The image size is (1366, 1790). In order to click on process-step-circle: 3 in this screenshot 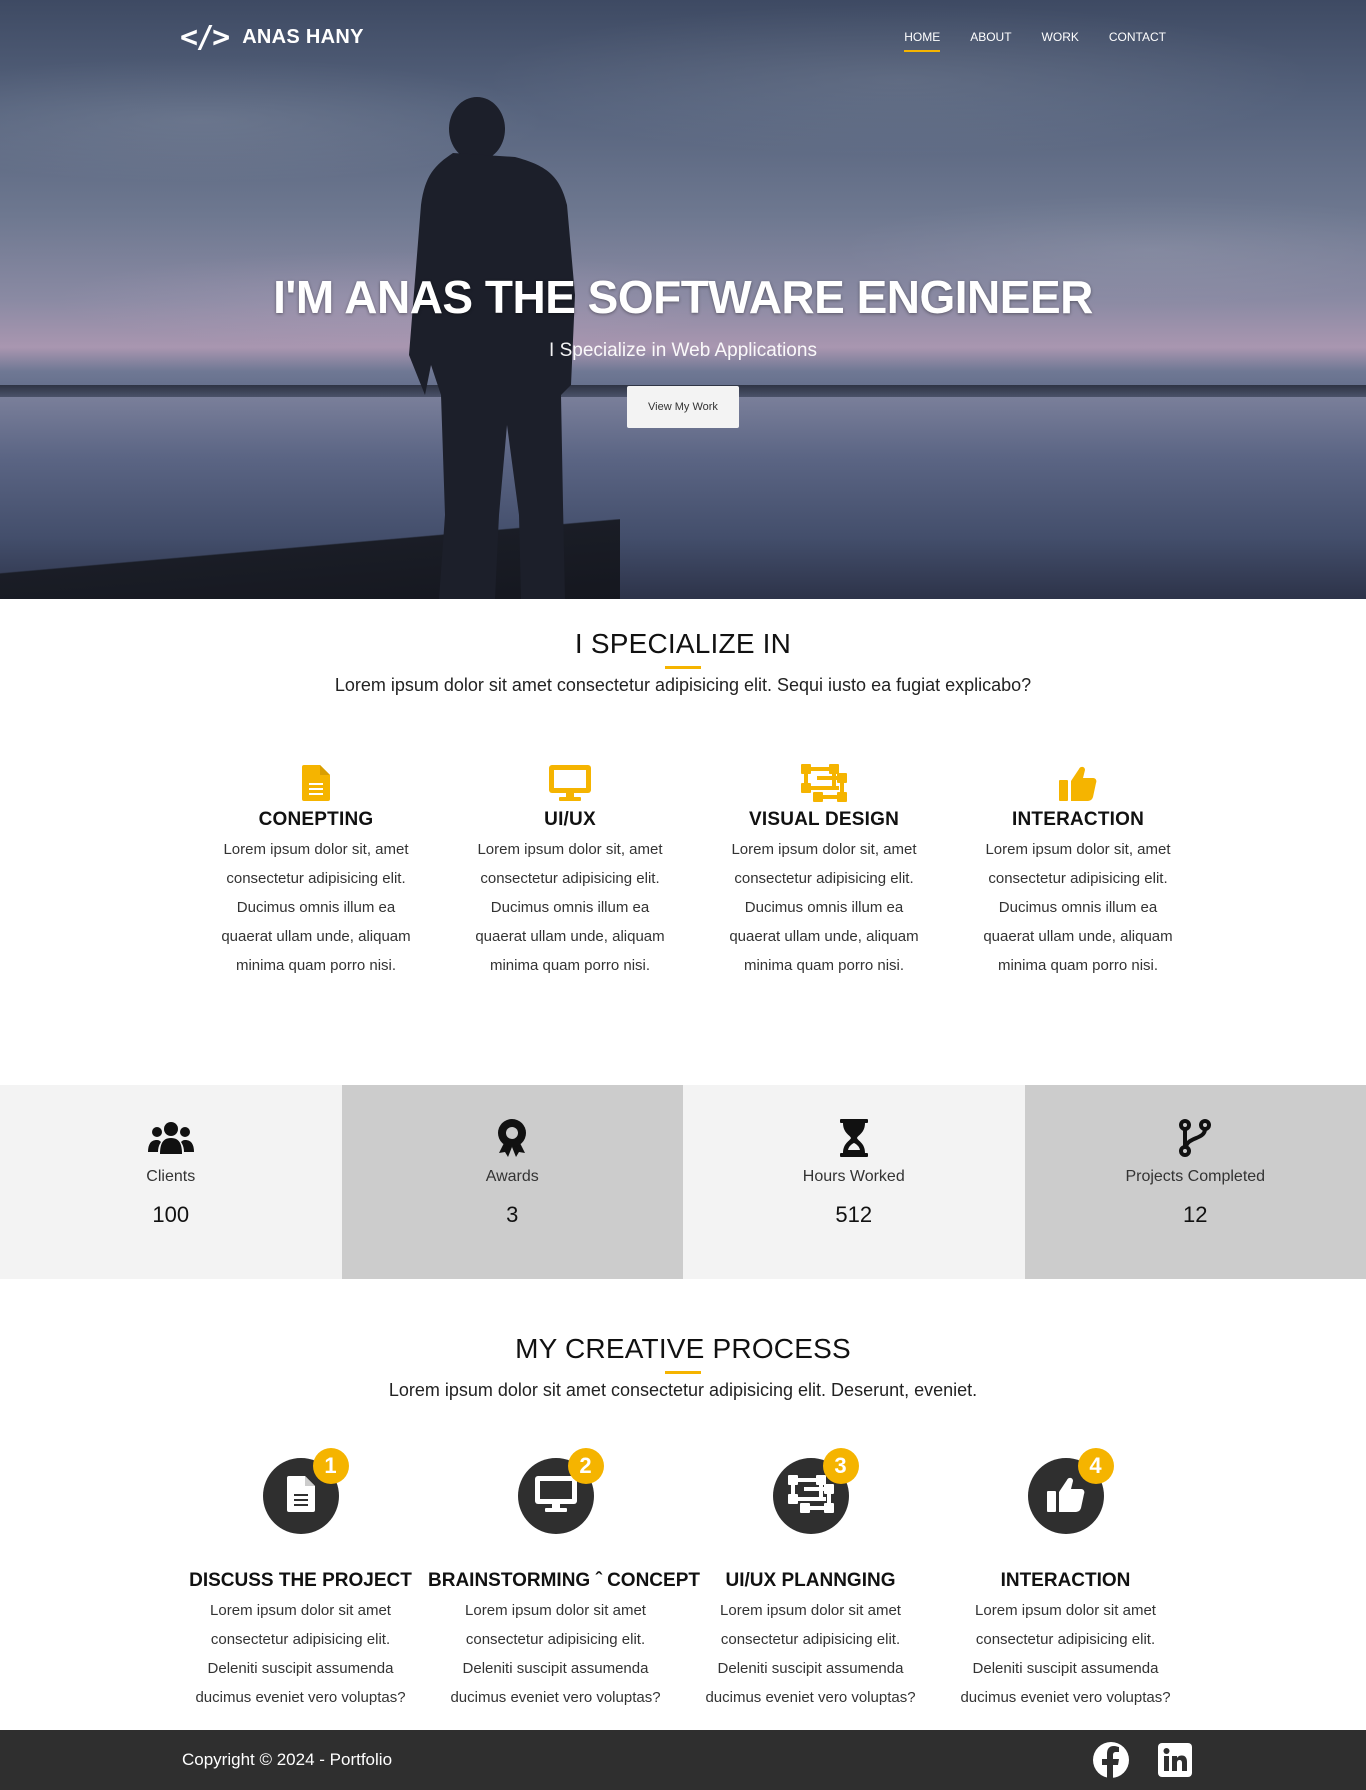, I will do `click(815, 1491)`.